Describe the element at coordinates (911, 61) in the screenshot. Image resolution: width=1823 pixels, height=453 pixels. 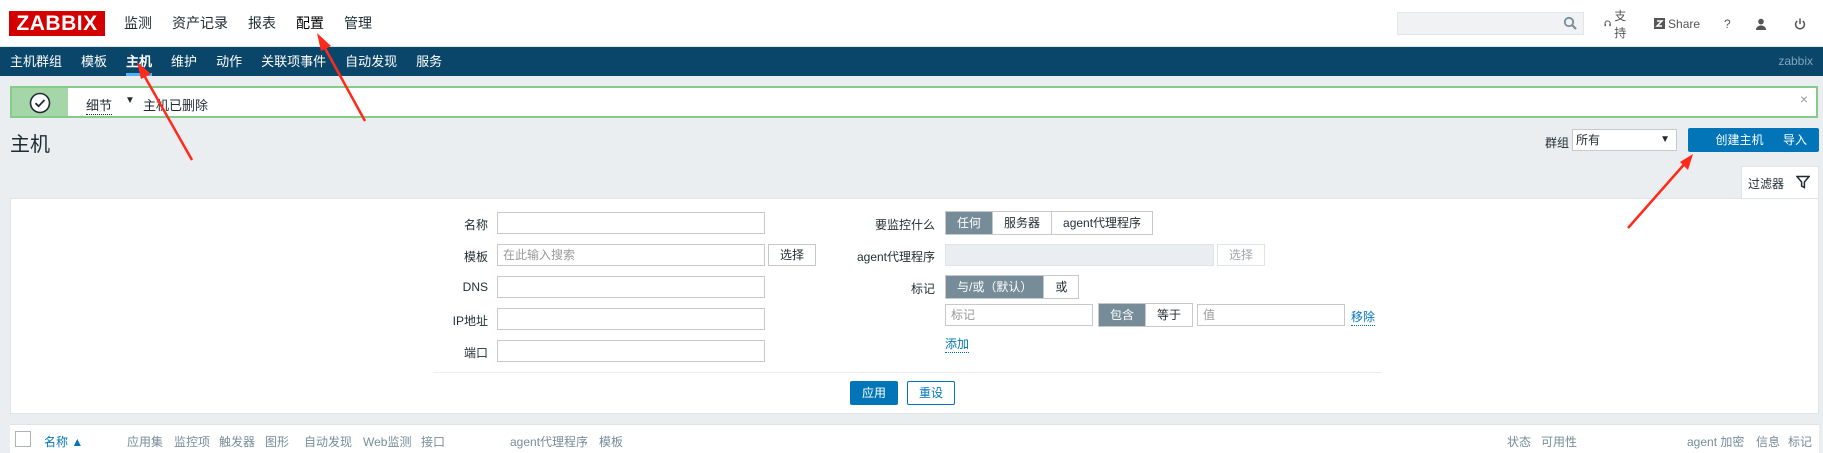
I see `sub-nav: 主机群组 模板 主机 维护 动作 关联项事件 自动发现 服务 zabbix` at that location.